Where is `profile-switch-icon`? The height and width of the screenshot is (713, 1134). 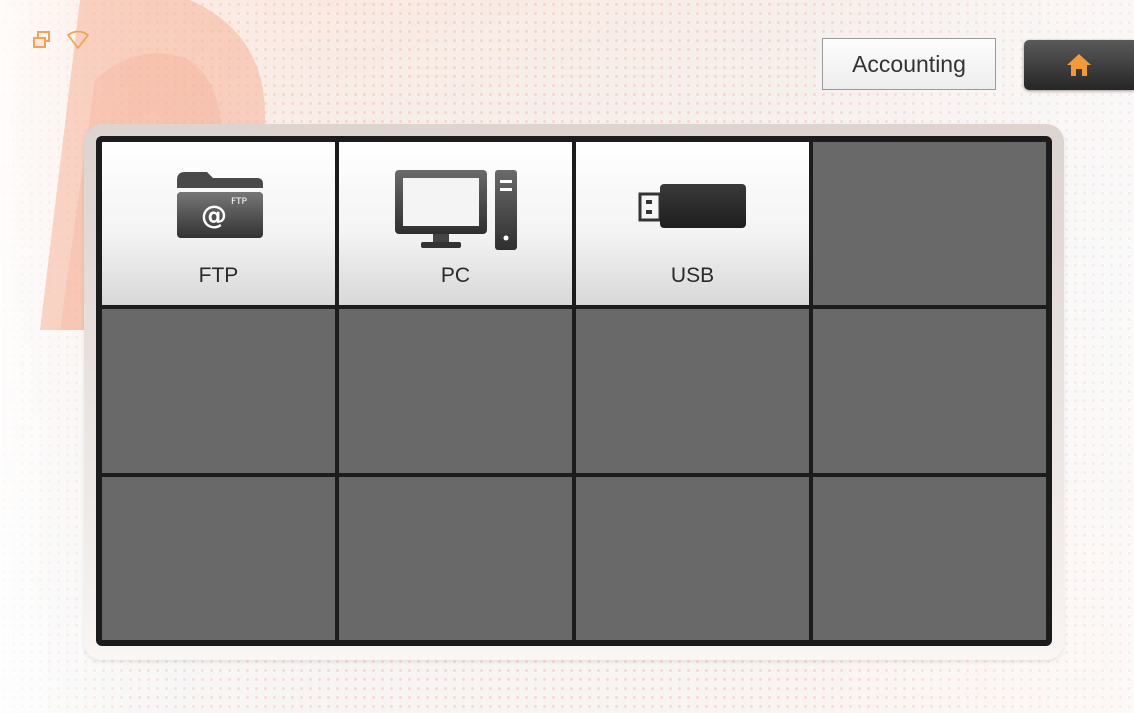
profile-switch-icon is located at coordinates (41, 39).